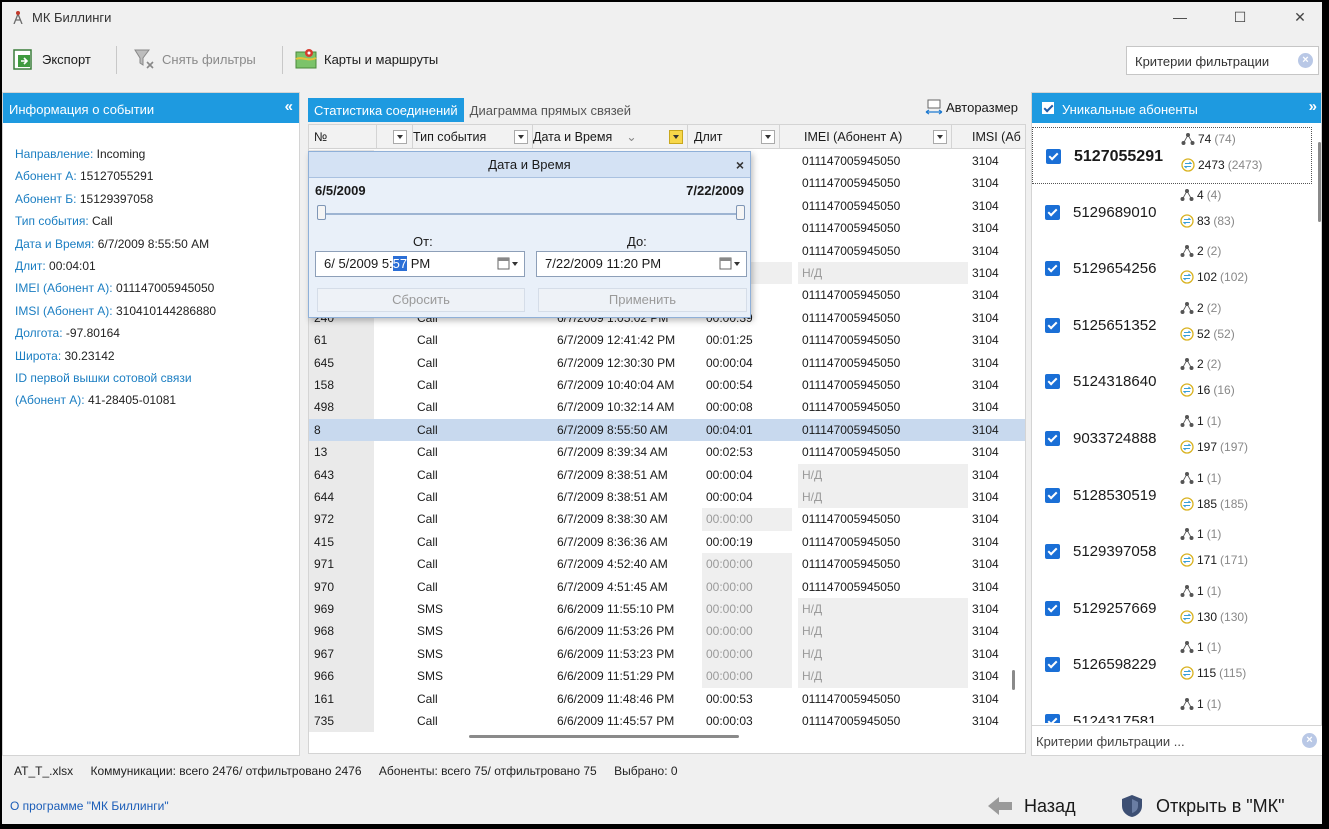 The height and width of the screenshot is (829, 1329). I want to click on open-in-mk-button: Открыть в "МК", so click(1201, 806).